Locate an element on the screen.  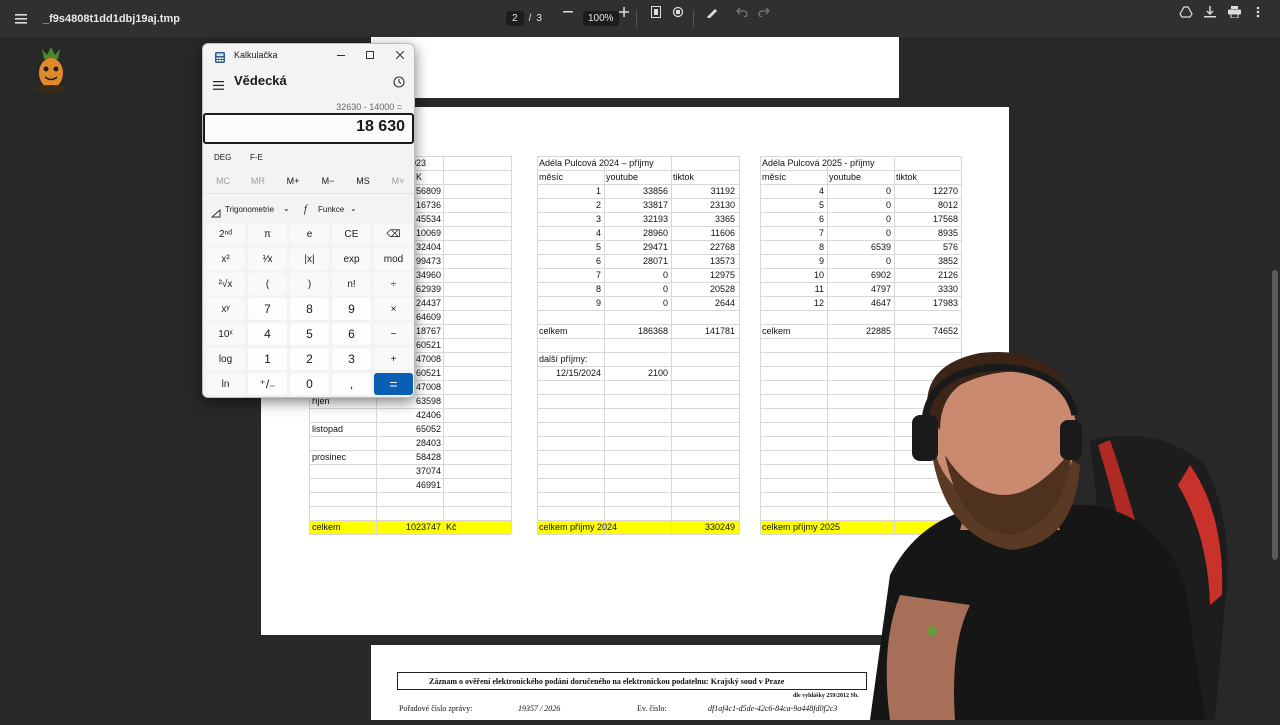
table2023-value: 37074 is located at coordinates (428, 471).